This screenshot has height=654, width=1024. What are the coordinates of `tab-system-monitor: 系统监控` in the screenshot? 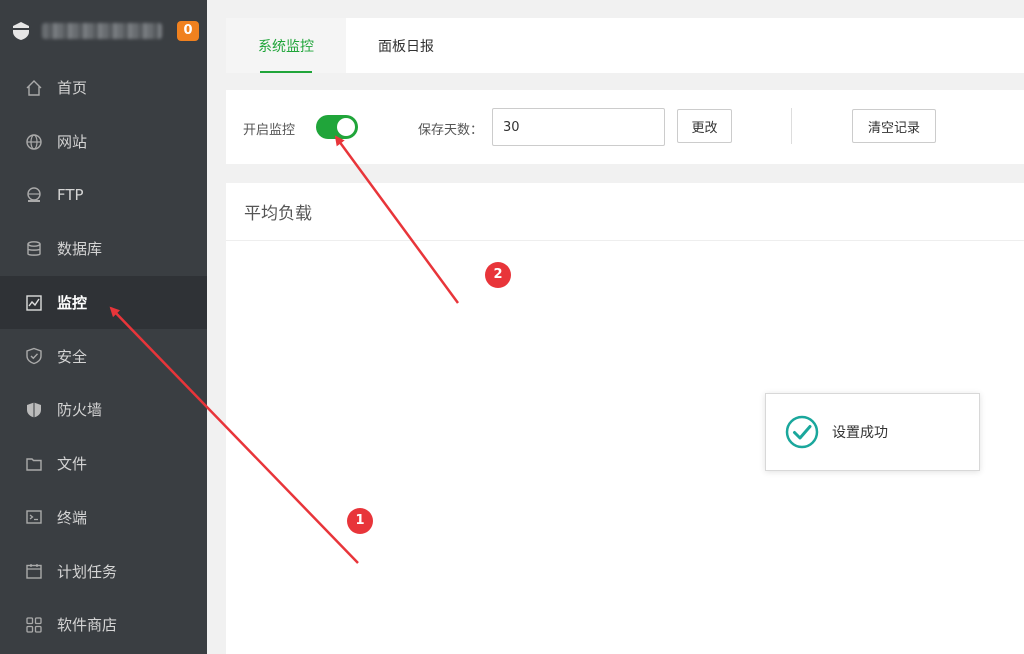 It's located at (286, 45).